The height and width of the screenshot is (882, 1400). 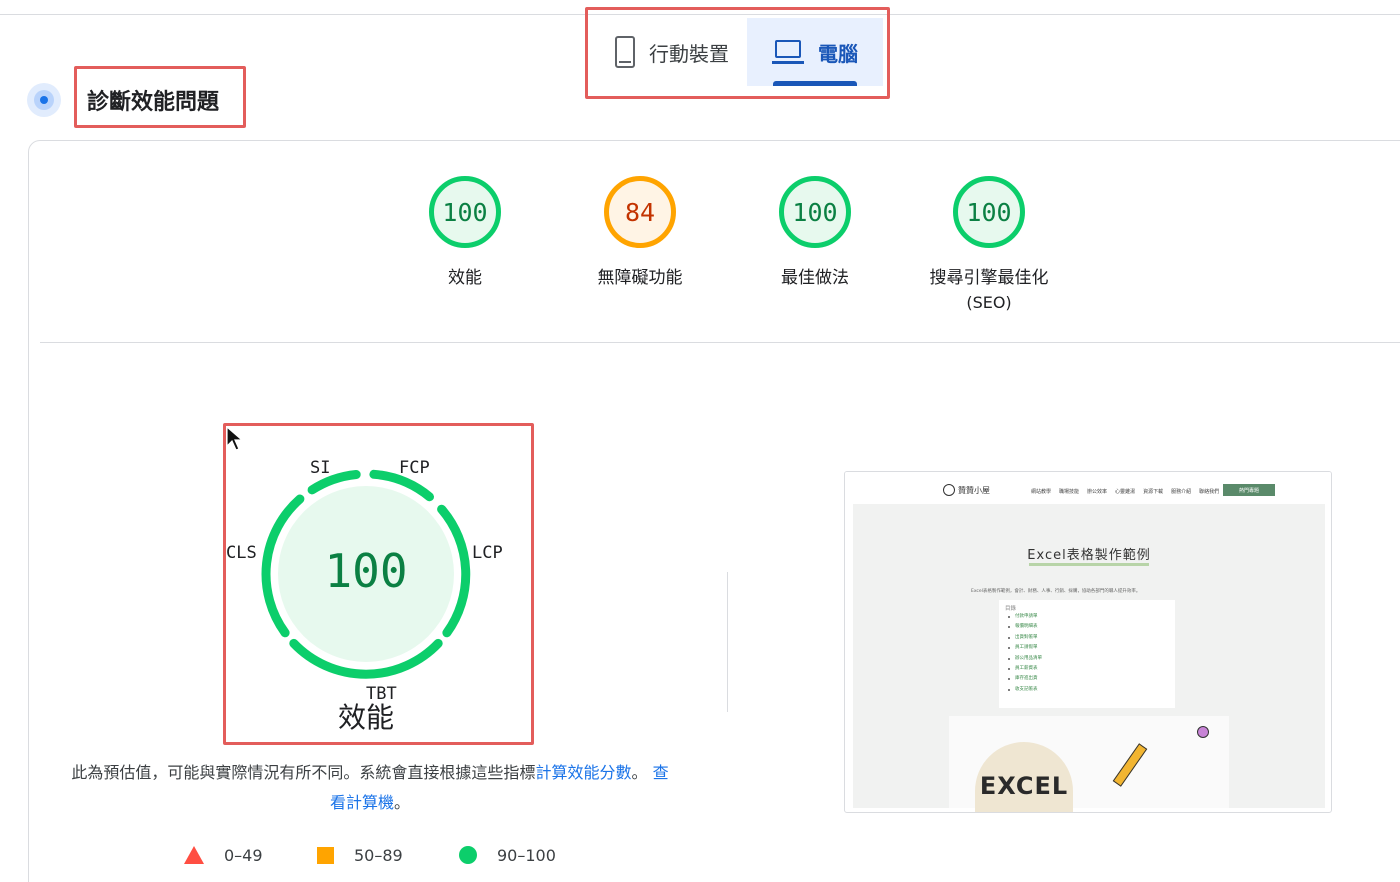 What do you see at coordinates (838, 53) in the screenshot?
I see `tab-desktop-label: 電腦` at bounding box center [838, 53].